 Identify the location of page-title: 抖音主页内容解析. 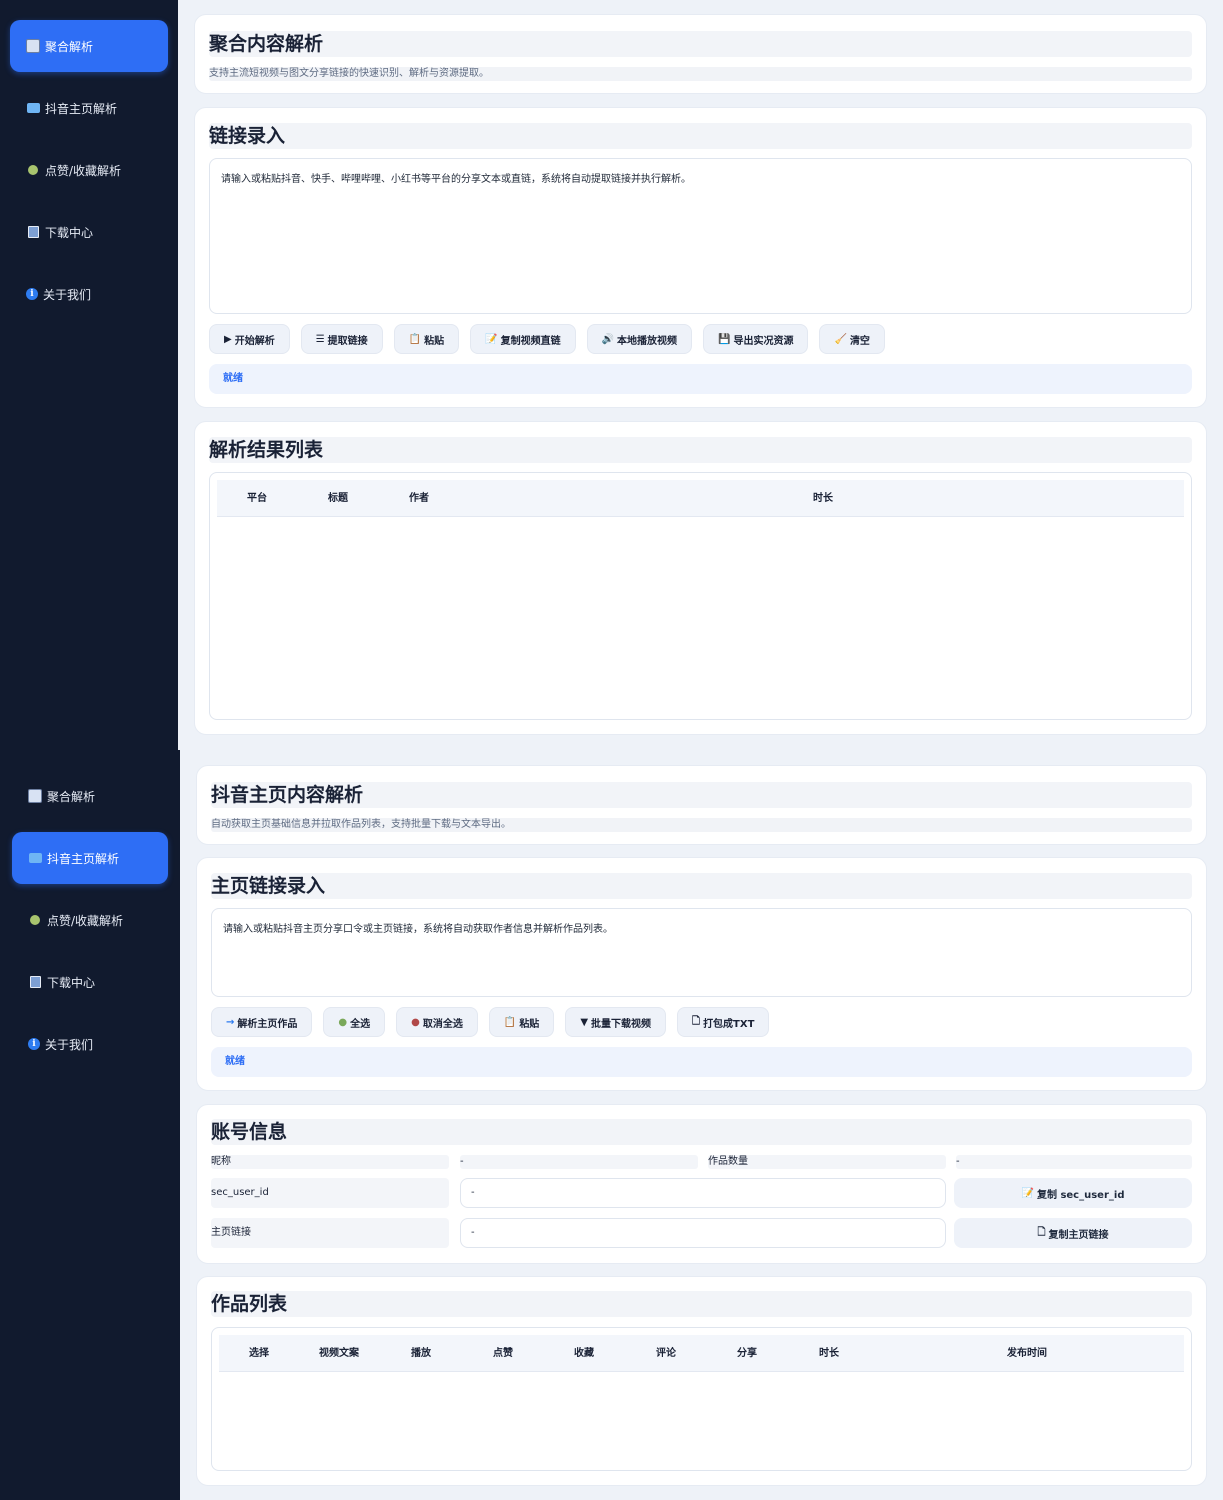
(701, 795).